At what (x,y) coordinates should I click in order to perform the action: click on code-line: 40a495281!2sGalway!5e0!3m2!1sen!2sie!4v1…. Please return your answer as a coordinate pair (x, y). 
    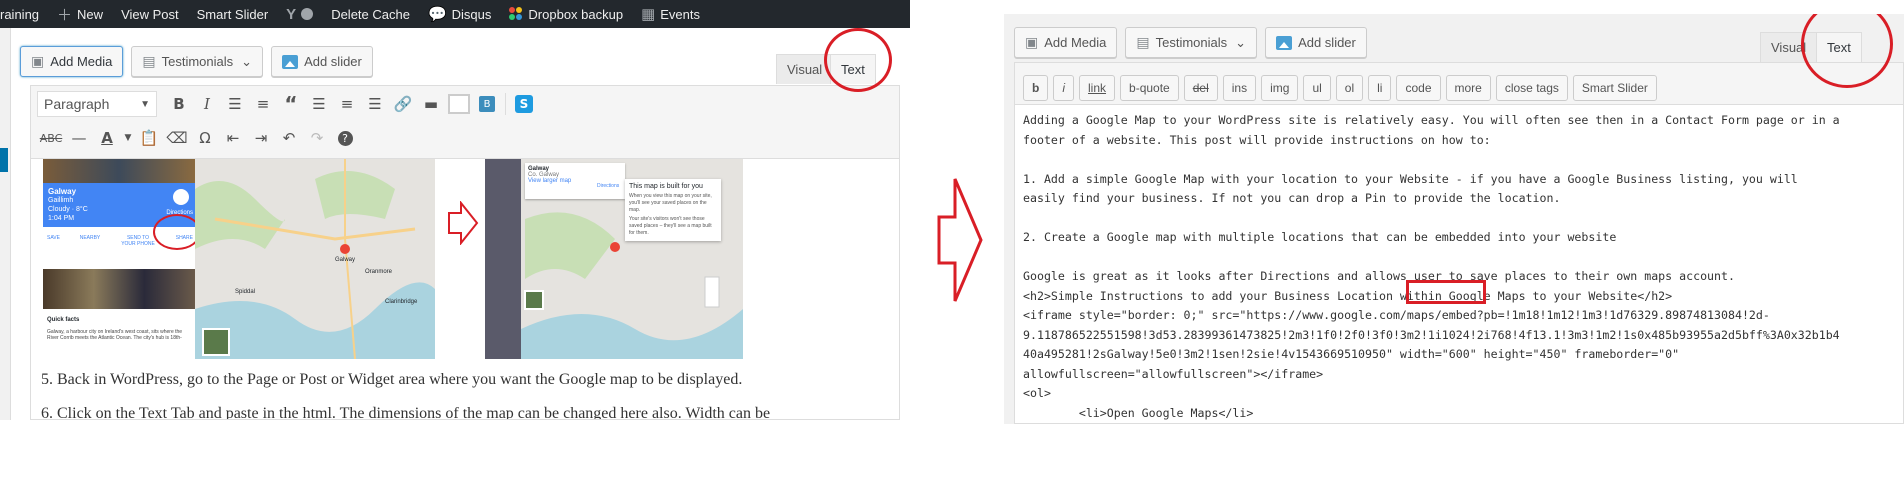
    Looking at the image, I should click on (1351, 354).